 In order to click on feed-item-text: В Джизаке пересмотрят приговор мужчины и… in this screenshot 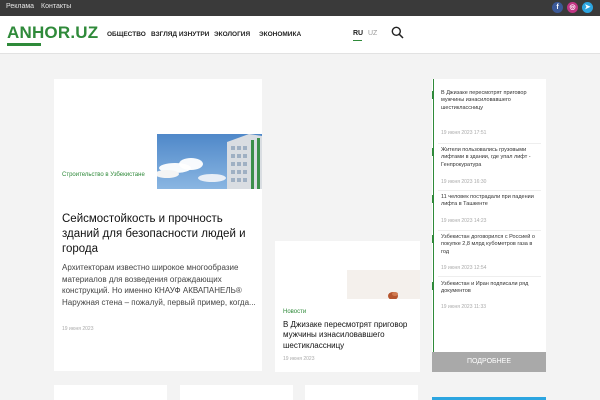, I will do `click(491, 101)`.